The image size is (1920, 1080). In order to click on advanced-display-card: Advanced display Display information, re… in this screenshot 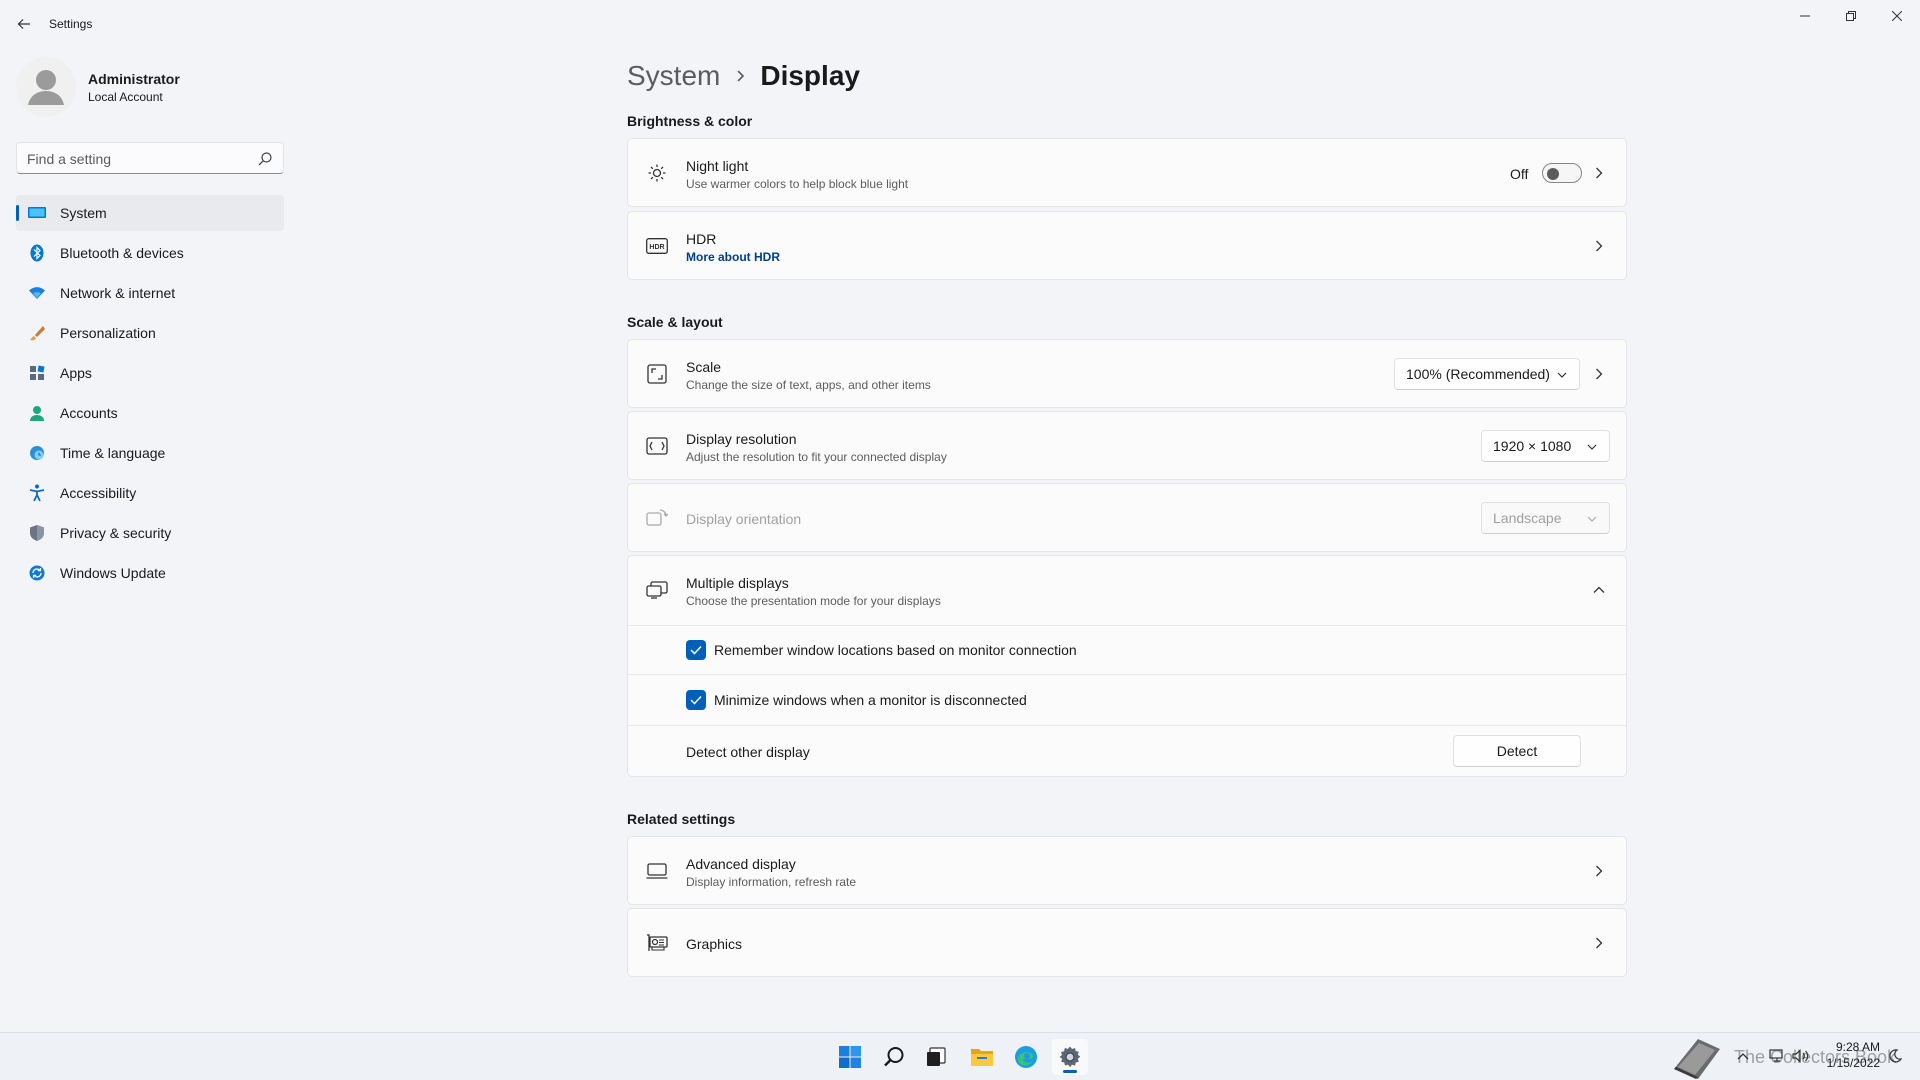, I will do `click(1127, 870)`.